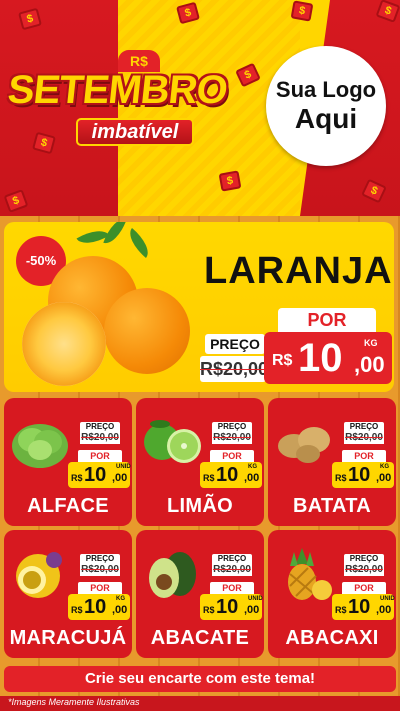 The image size is (400, 711). I want to click on passion-fruit-icon, so click(40, 574).